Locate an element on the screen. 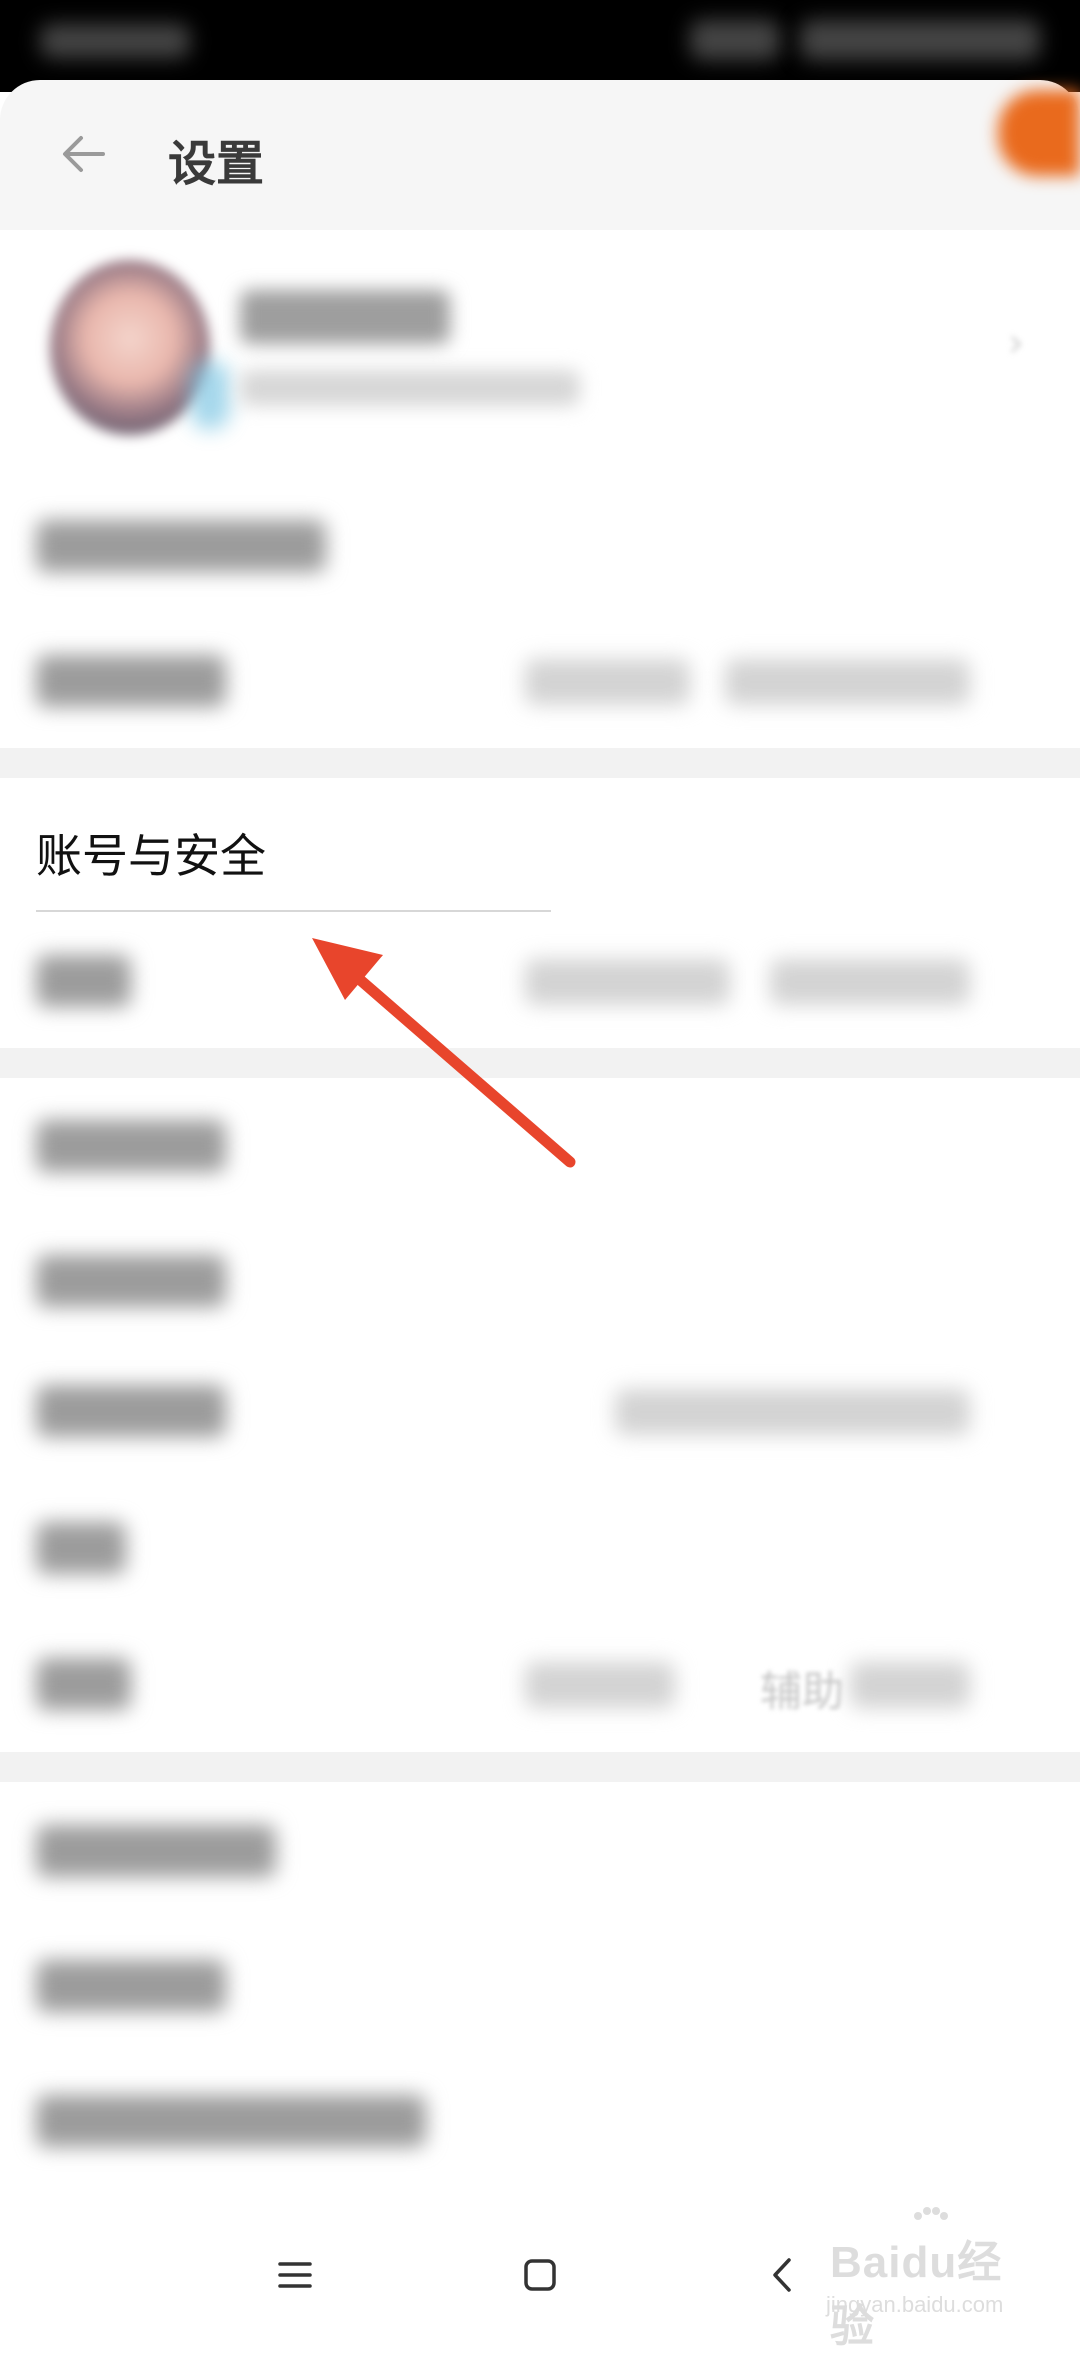 Image resolution: width=1080 pixels, height=2354 pixels. baidu-watermark: Baidu经验 jingyan.baidu.com is located at coordinates (930, 2275).